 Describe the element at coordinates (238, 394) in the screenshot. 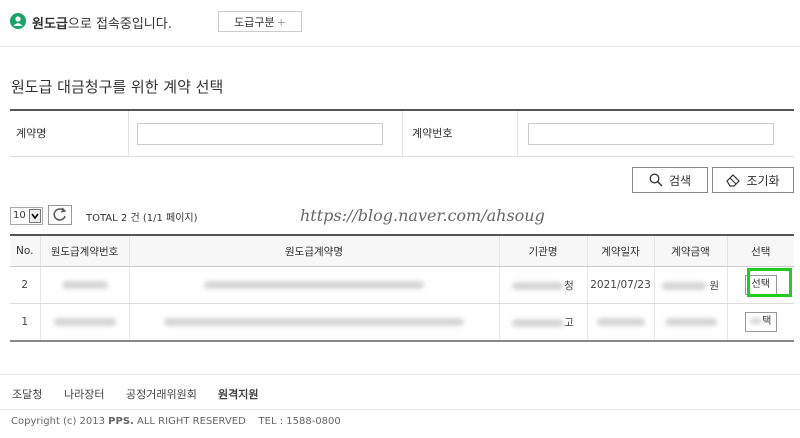

I see `footer-link-remote-support: 원격지원` at that location.